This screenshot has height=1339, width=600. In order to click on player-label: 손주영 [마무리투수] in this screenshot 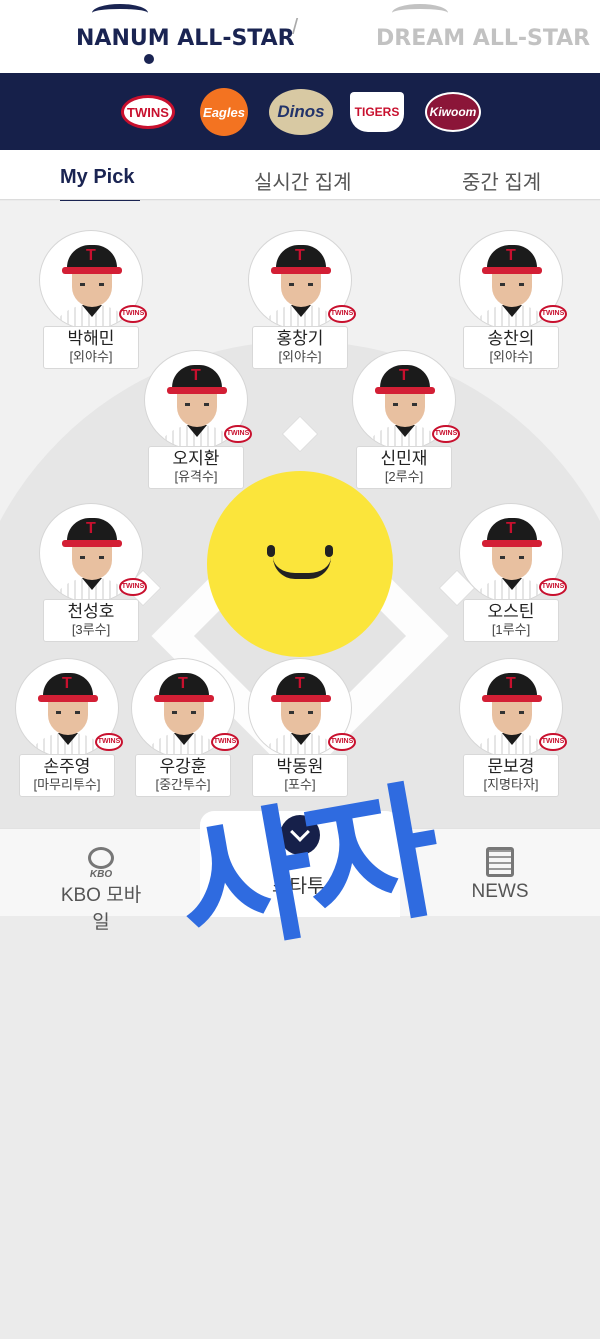, I will do `click(67, 775)`.